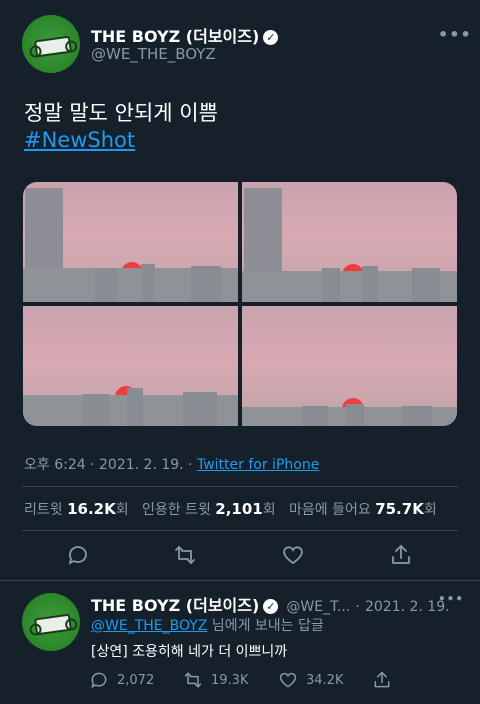 Image resolution: width=480 pixels, height=704 pixels. Describe the element at coordinates (136, 680) in the screenshot. I see `reply-count: 2,072` at that location.